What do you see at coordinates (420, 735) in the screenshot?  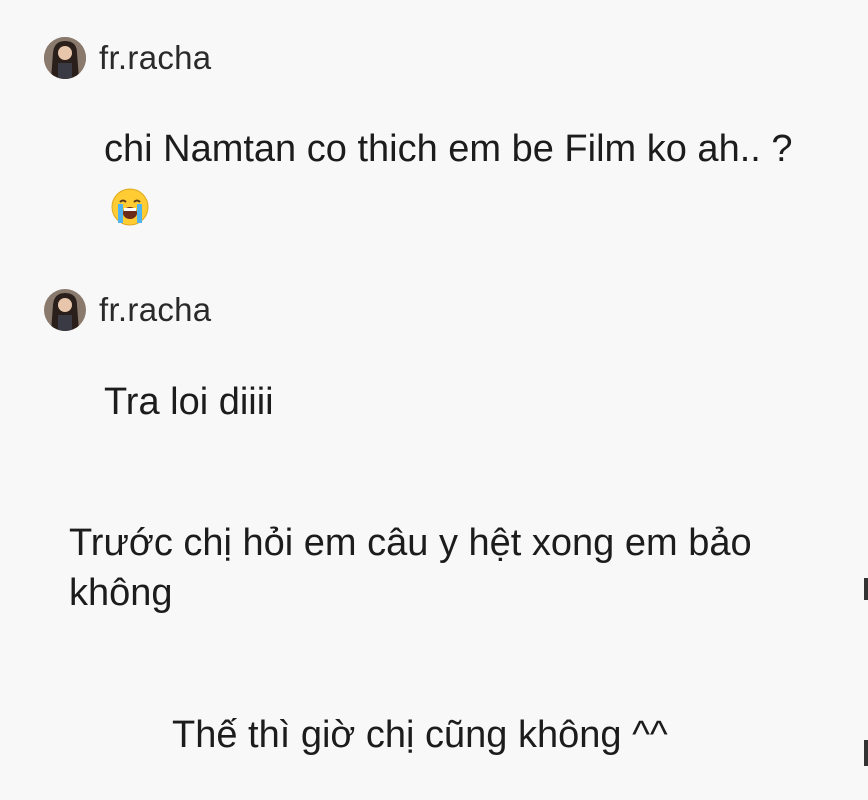 I see `reply-text-2: Thế thì giờ chị cũng không ^^` at bounding box center [420, 735].